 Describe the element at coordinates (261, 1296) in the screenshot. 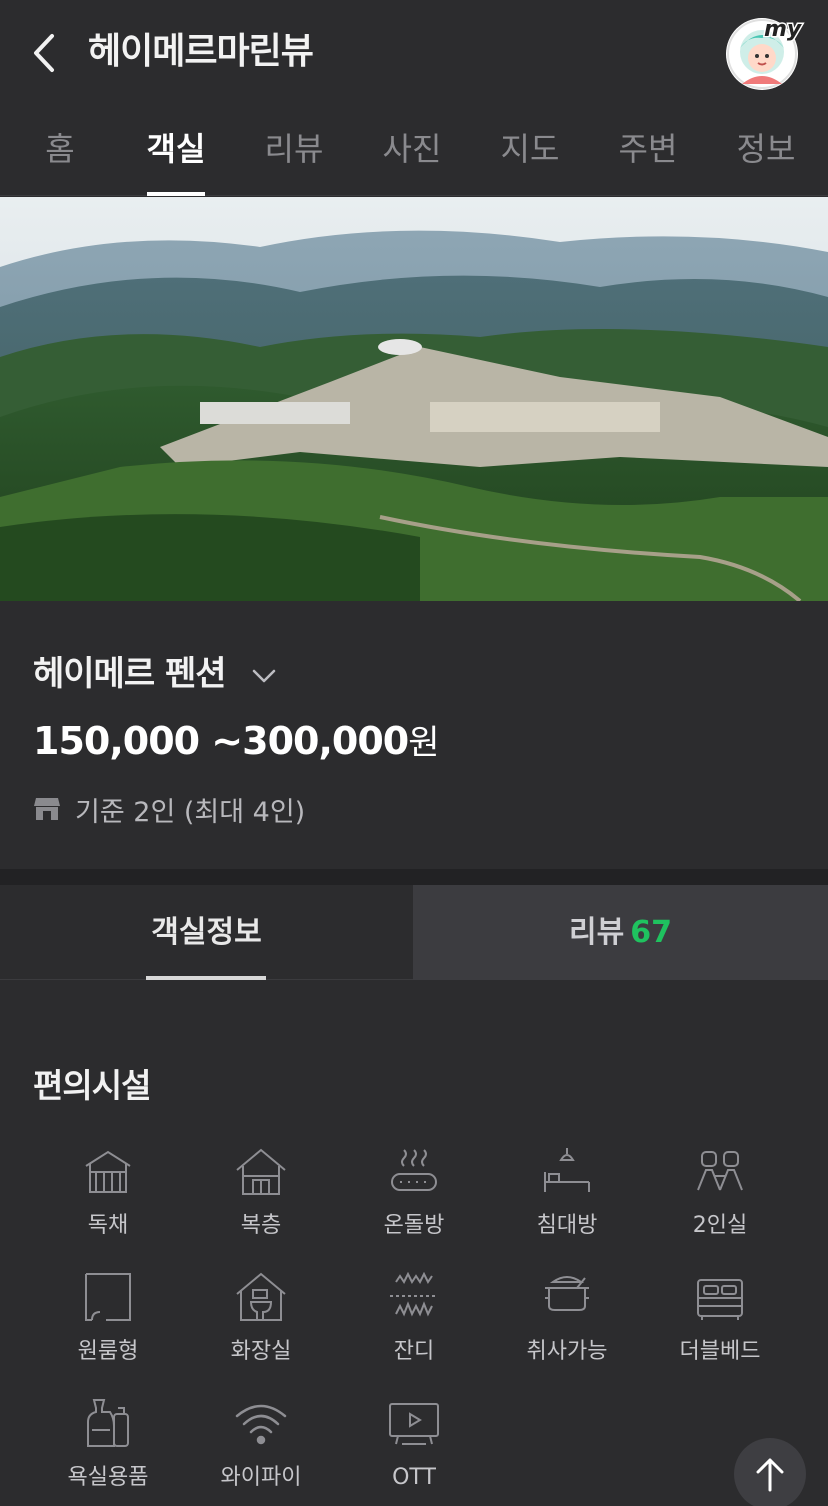

I see `toilet-icon` at that location.